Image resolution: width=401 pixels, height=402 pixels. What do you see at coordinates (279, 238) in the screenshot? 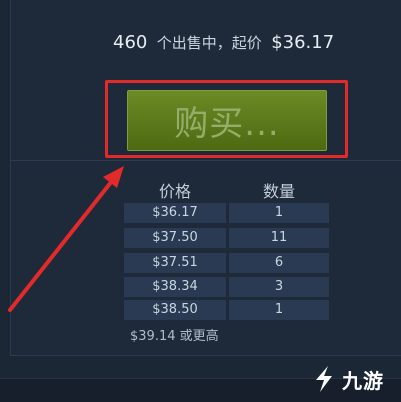
I see `row-quantity: 11` at bounding box center [279, 238].